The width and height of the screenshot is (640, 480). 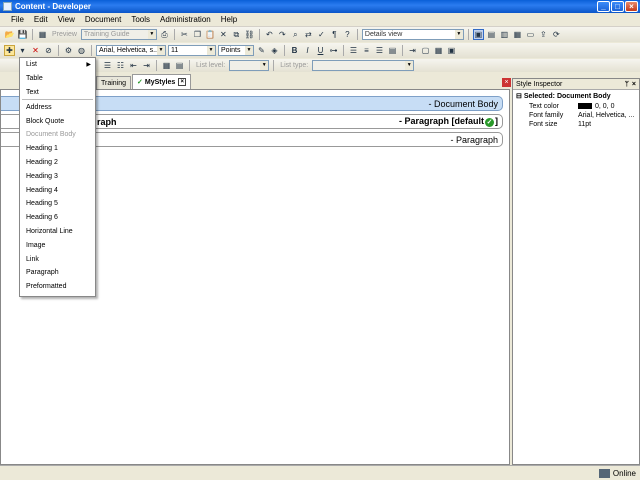 What do you see at coordinates (249, 34) in the screenshot?
I see `link-icon: ⛓` at bounding box center [249, 34].